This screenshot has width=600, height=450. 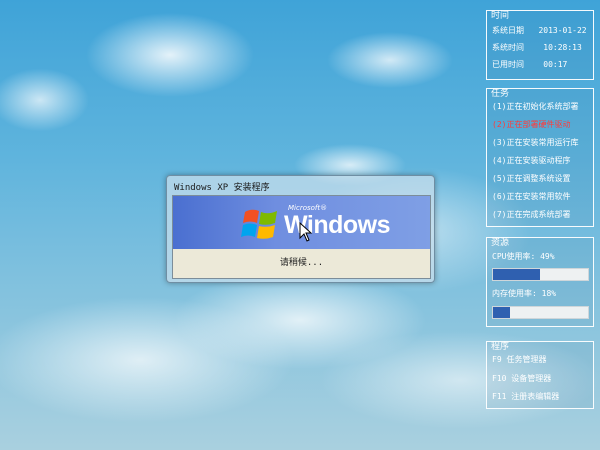 What do you see at coordinates (535, 142) in the screenshot?
I see `task-item: (3)正在安装常用运行库` at bounding box center [535, 142].